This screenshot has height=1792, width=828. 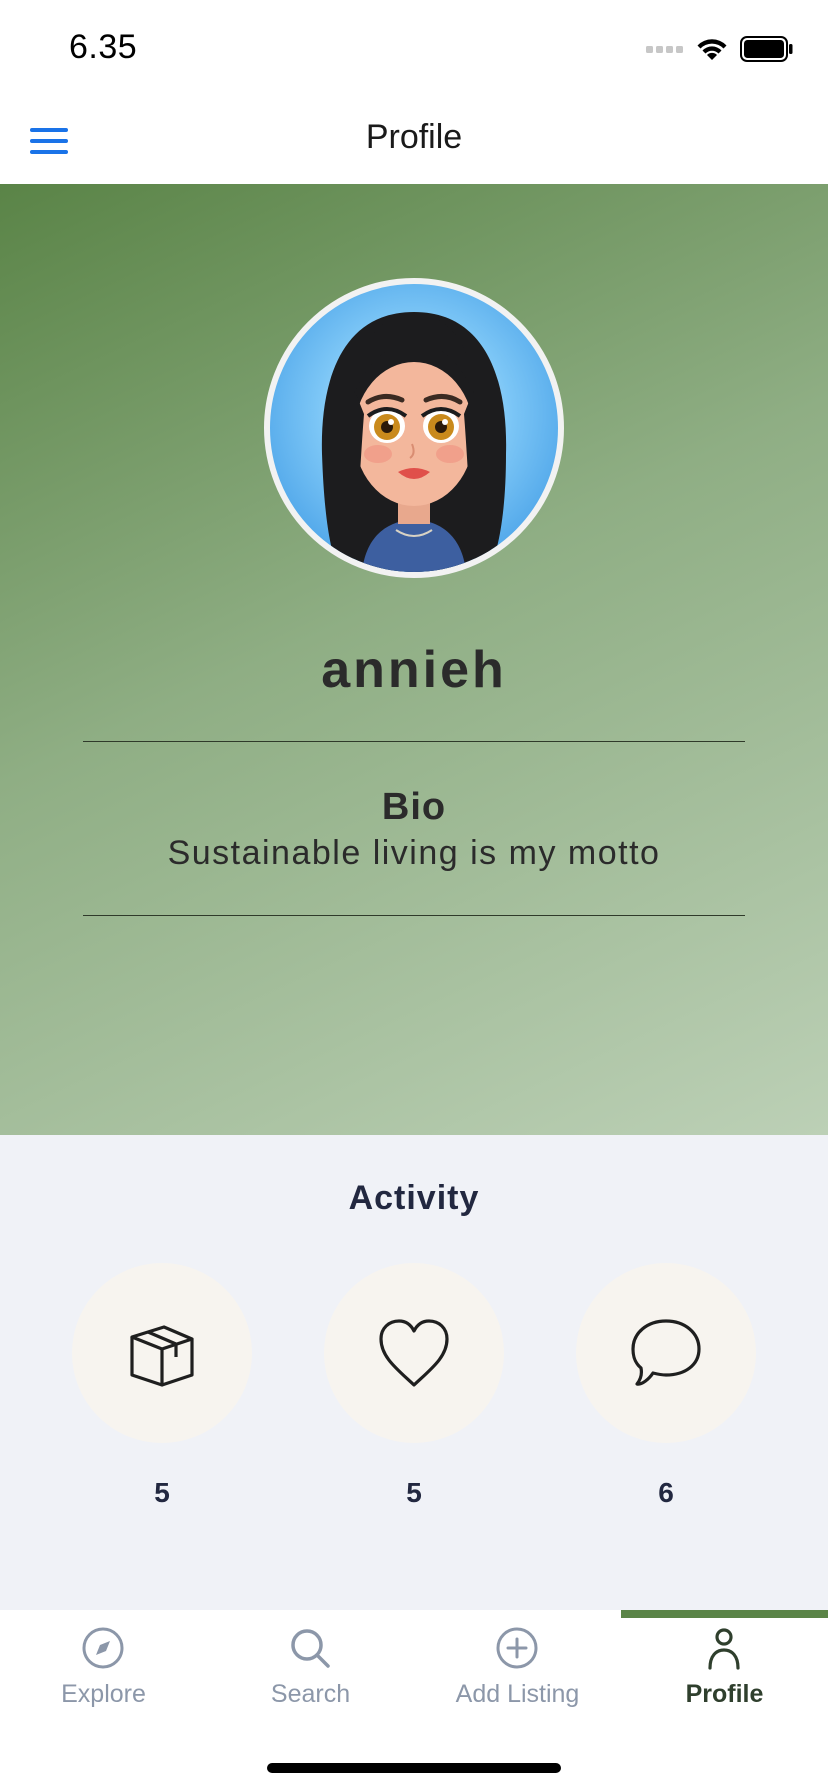 I want to click on listings-button, so click(x=162, y=1353).